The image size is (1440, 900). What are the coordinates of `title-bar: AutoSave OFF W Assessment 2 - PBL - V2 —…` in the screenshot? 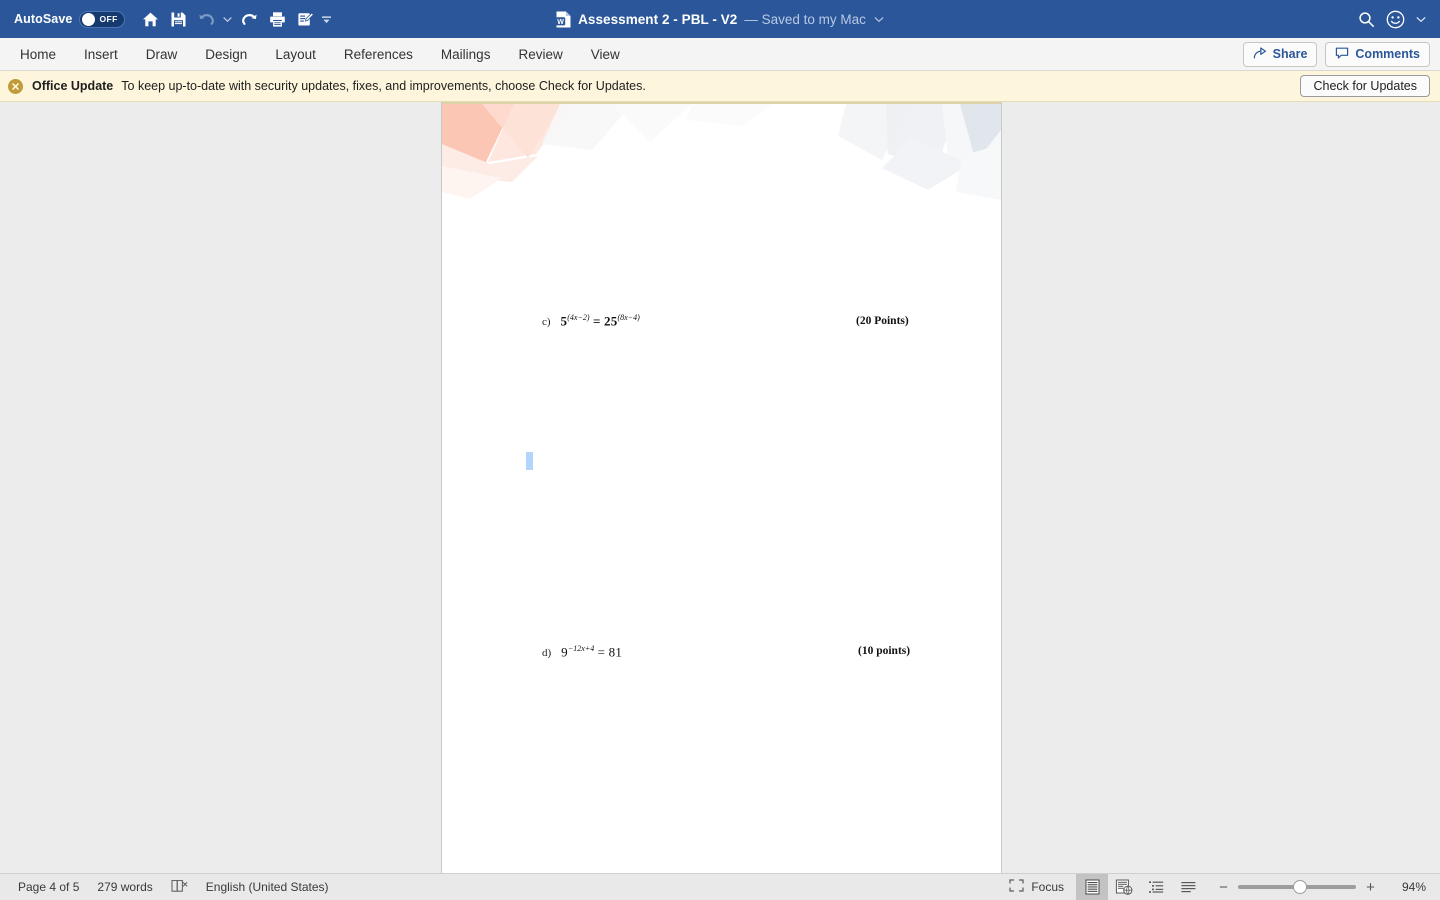 It's located at (720, 19).